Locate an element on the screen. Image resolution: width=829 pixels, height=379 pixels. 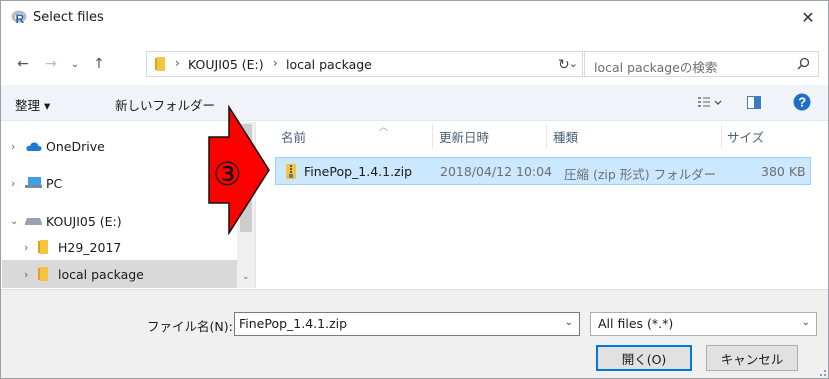
computer-icon is located at coordinates (33, 182).